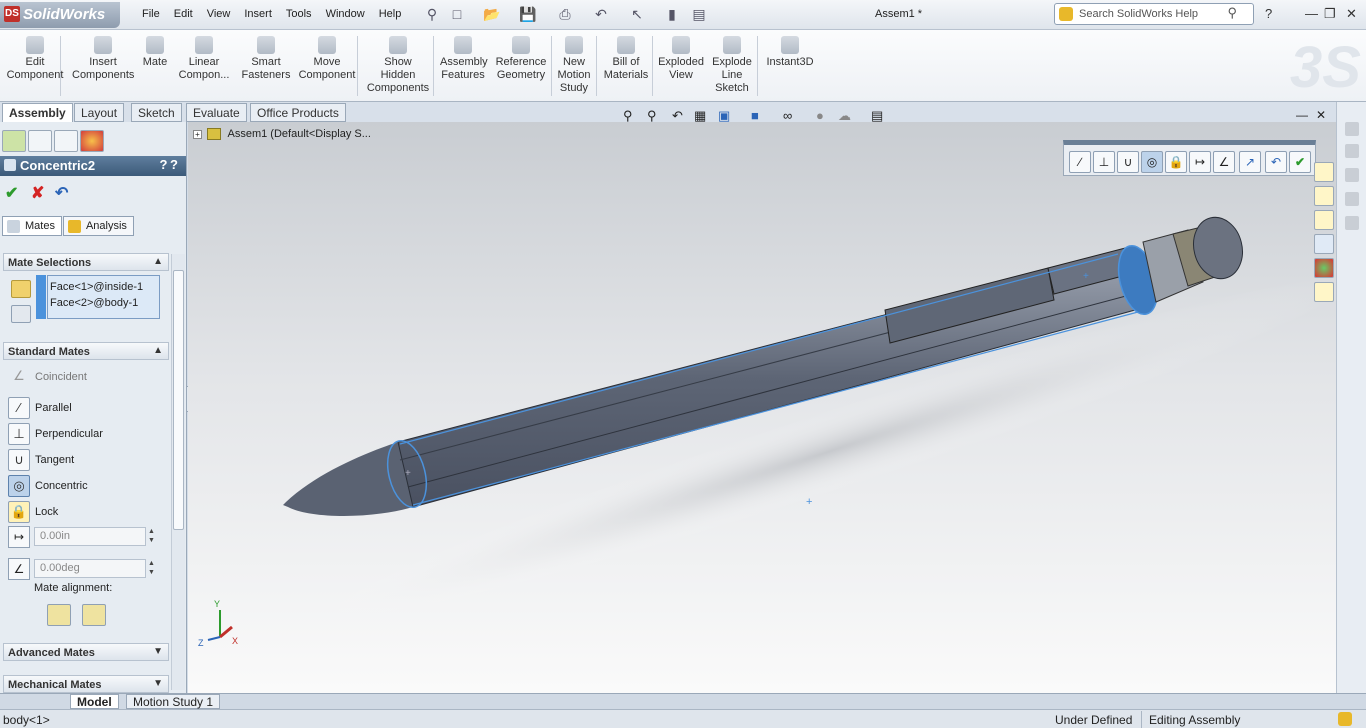 The height and width of the screenshot is (728, 1366). Describe the element at coordinates (1232, 13) in the screenshot. I see `search-icon: ⚲` at that location.